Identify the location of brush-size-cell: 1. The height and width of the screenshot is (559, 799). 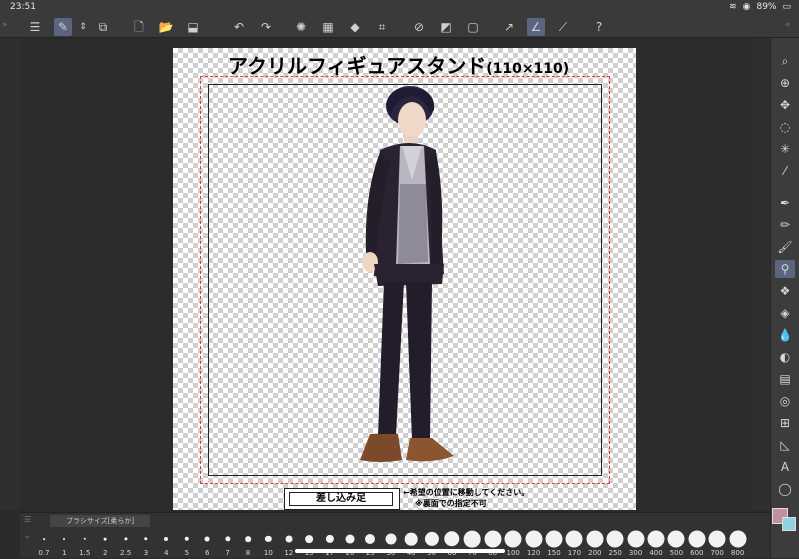
(64, 543).